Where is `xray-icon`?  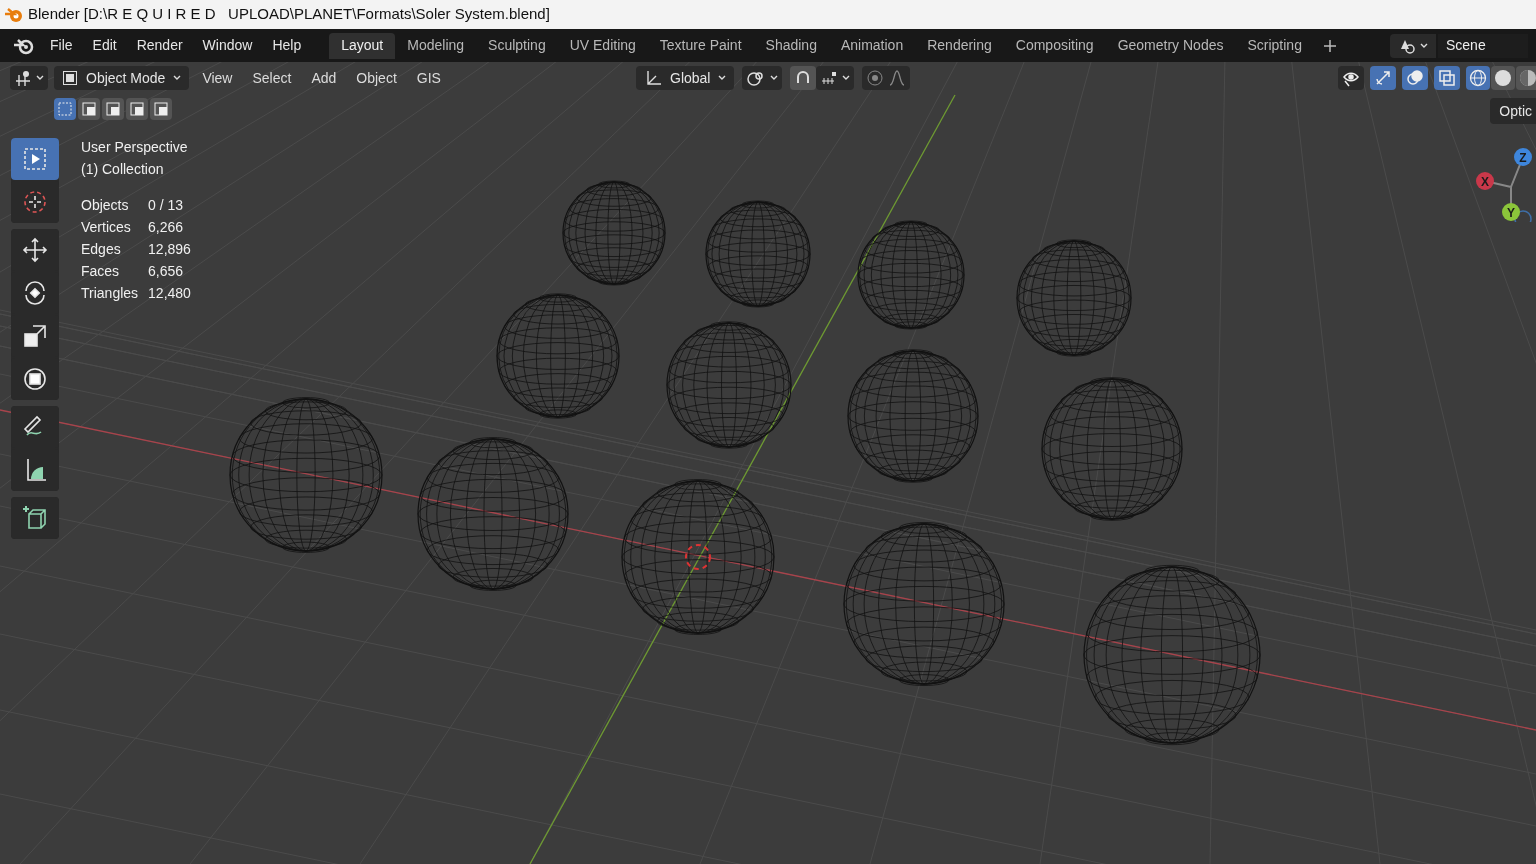 xray-icon is located at coordinates (1447, 78).